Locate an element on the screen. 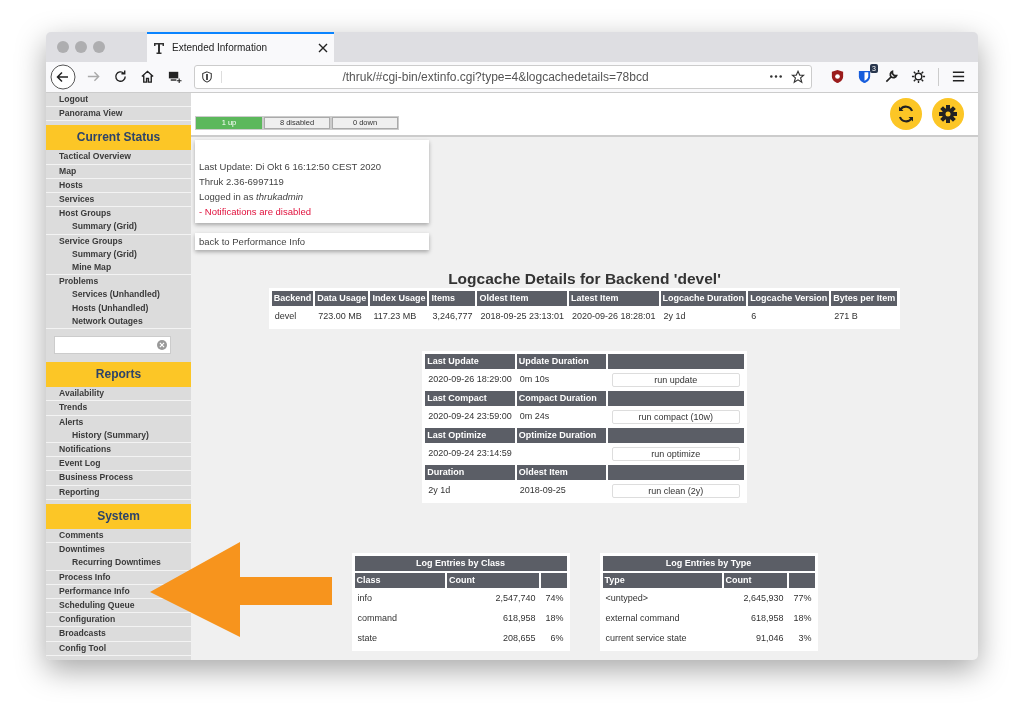 The width and height of the screenshot is (1024, 721). column-header: Last Optimize is located at coordinates (470, 435).